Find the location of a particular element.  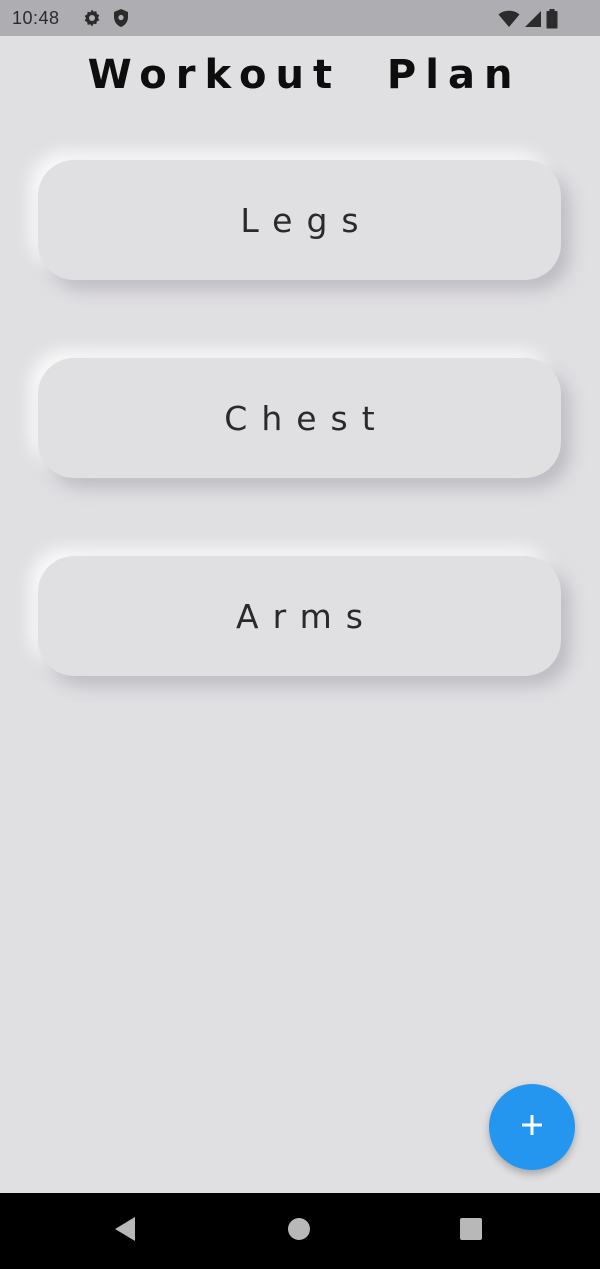

plan-card-legs: Legs is located at coordinates (299, 220).